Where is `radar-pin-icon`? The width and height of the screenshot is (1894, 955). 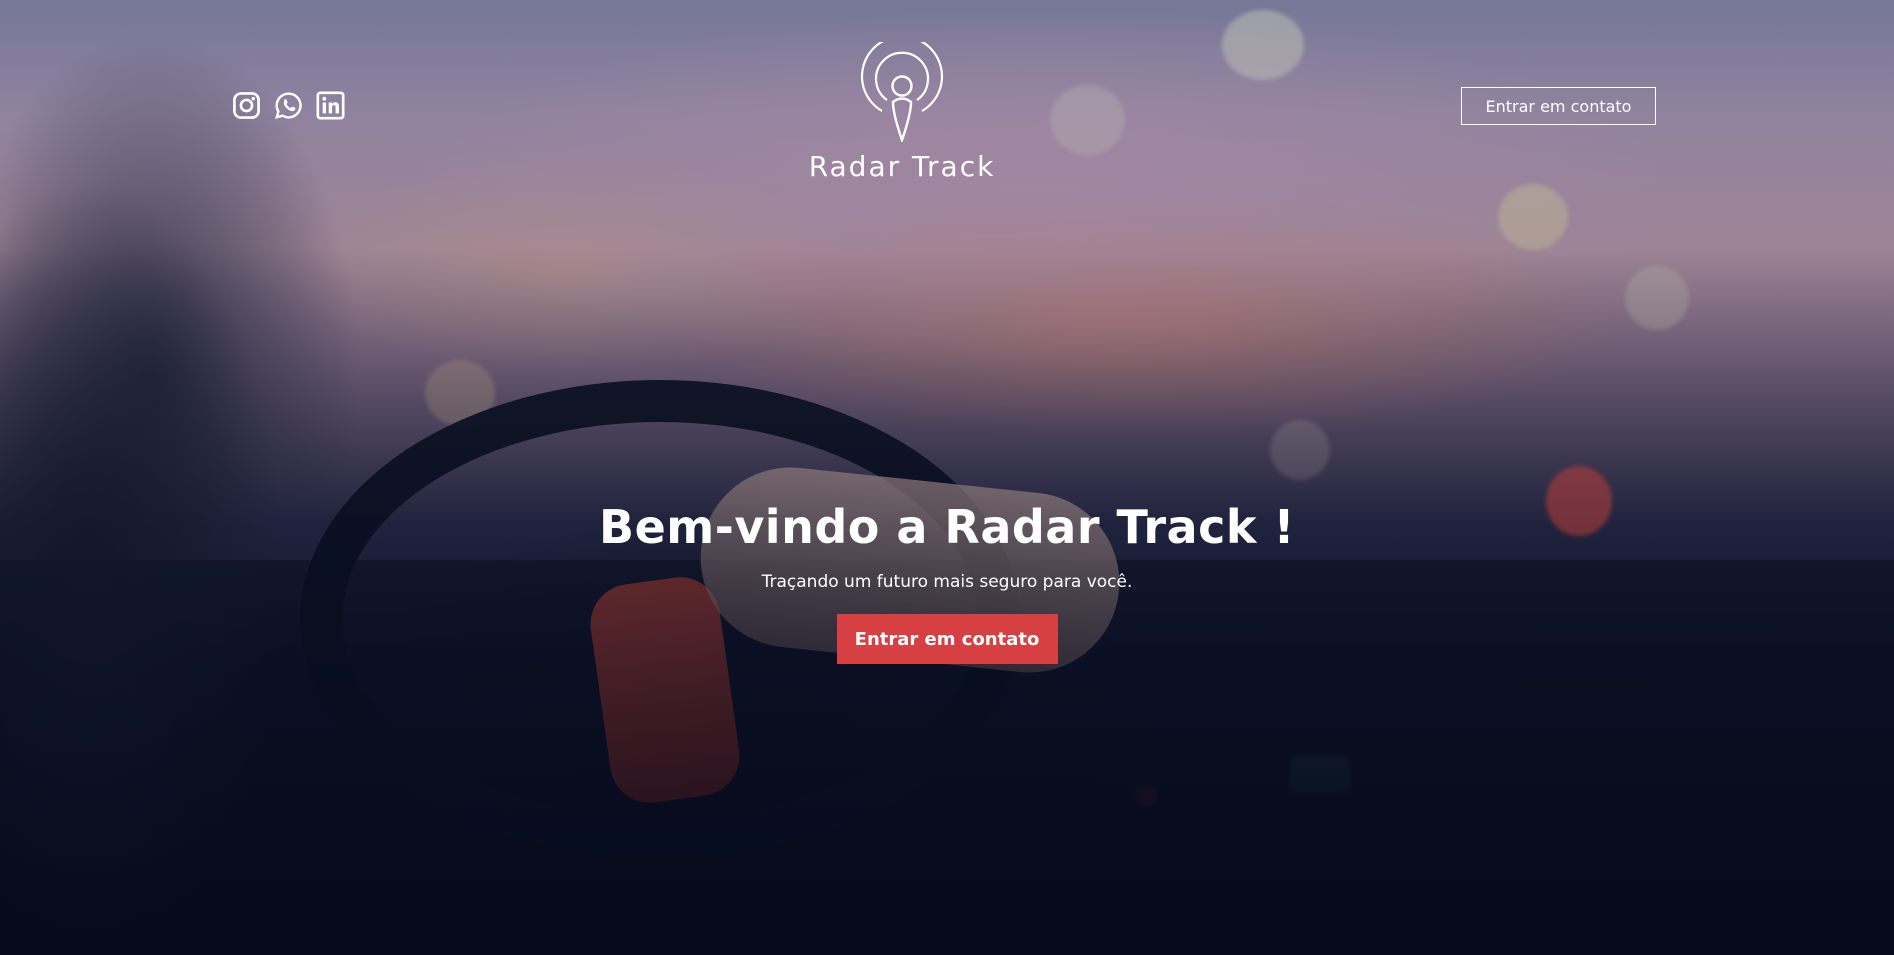 radar-pin-icon is located at coordinates (902, 92).